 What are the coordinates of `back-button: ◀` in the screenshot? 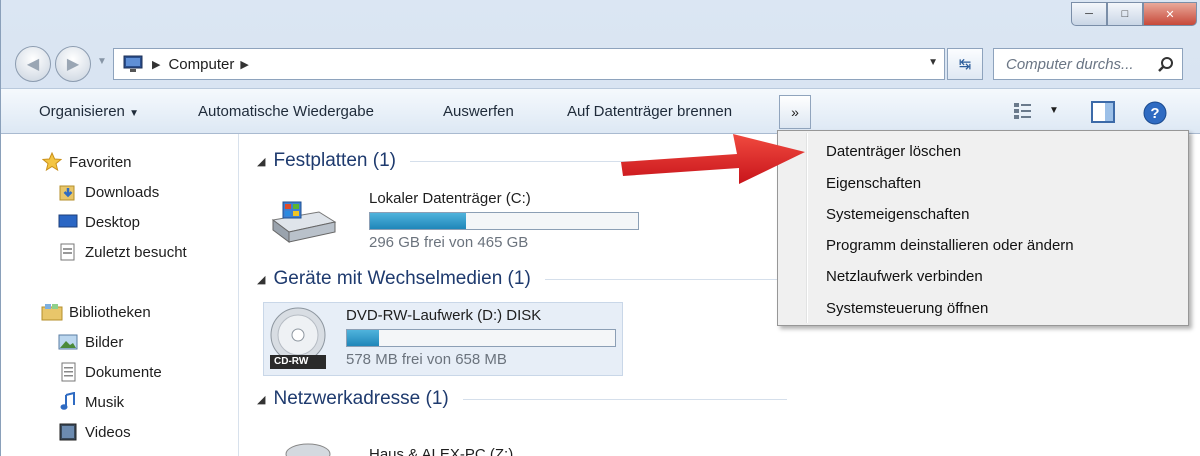 It's located at (33, 64).